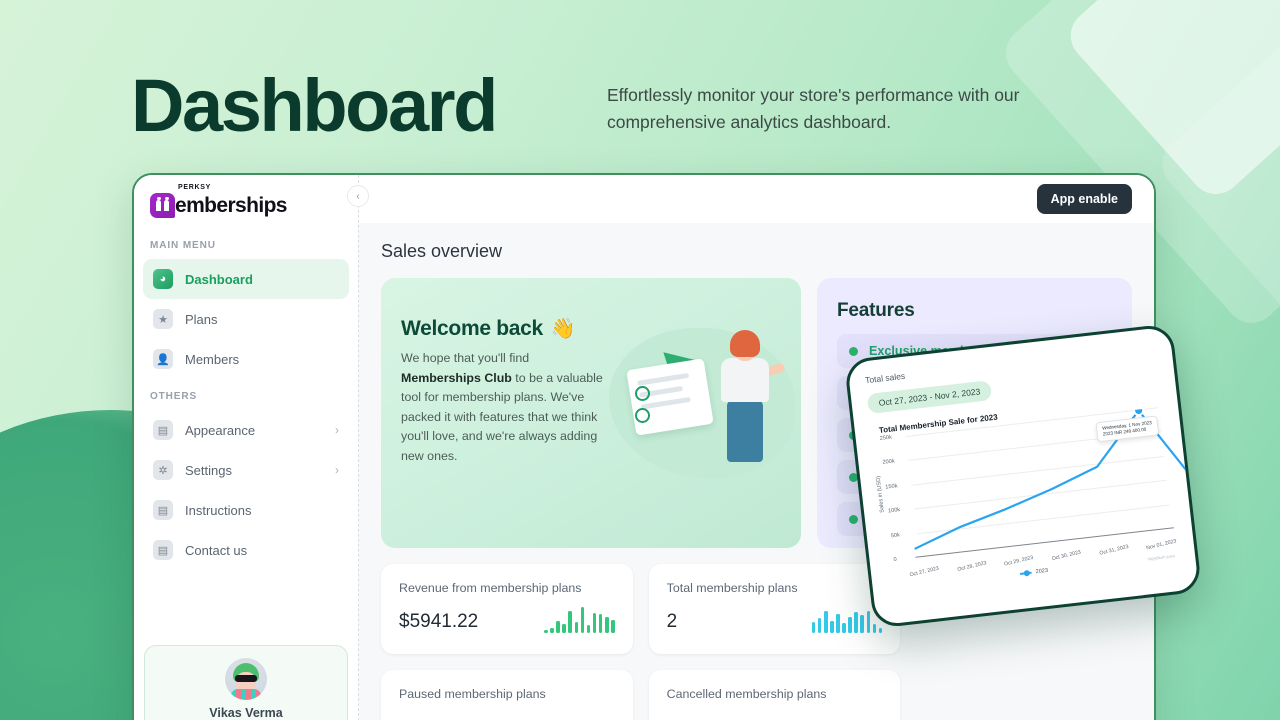  What do you see at coordinates (1161, 557) in the screenshot?
I see `chart-credit: rapydium.com` at bounding box center [1161, 557].